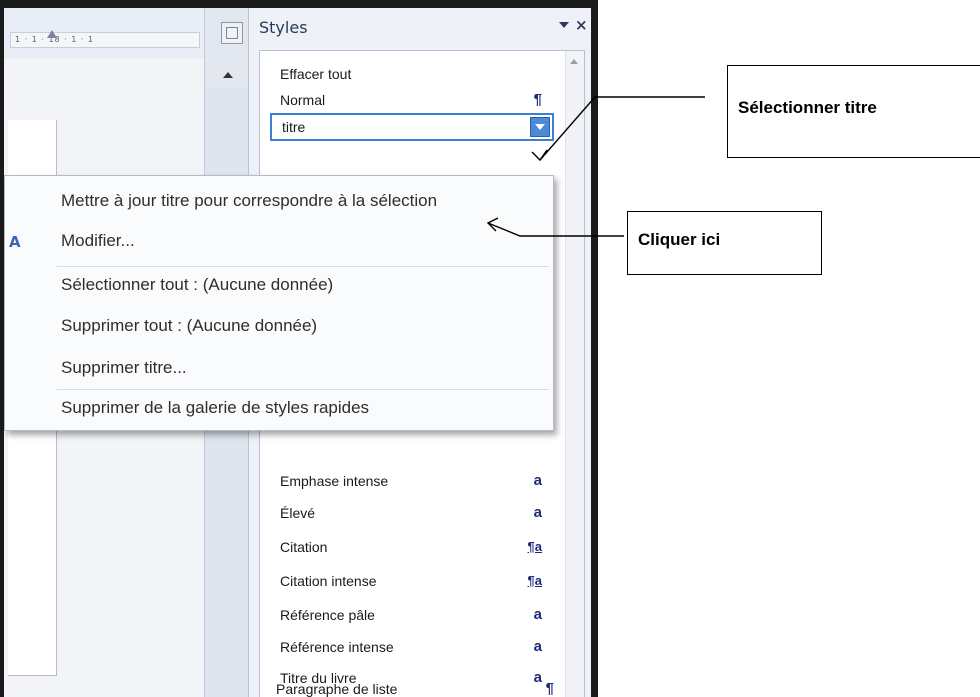 This screenshot has height=697, width=980. What do you see at coordinates (410, 581) in the screenshot?
I see `style-item-citation-intense: Citation intense ¶a` at bounding box center [410, 581].